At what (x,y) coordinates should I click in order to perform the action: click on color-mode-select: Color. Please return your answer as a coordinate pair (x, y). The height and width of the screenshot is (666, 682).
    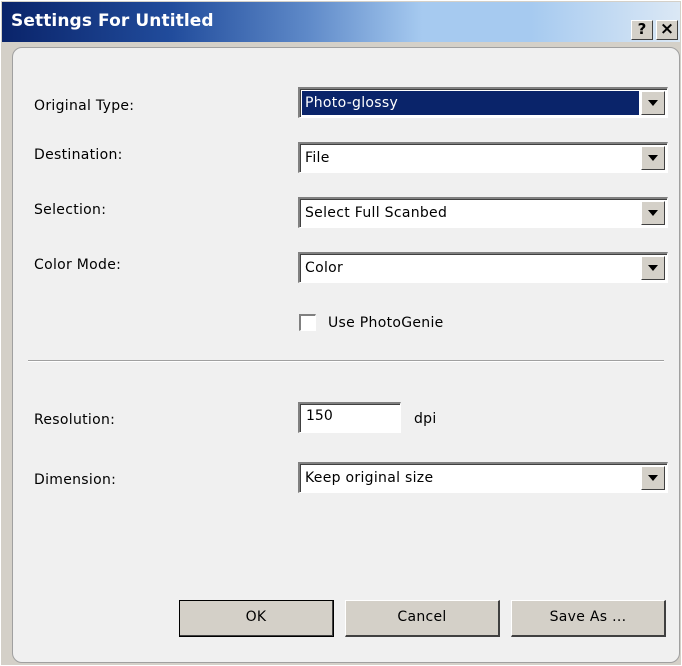
    Looking at the image, I should click on (483, 267).